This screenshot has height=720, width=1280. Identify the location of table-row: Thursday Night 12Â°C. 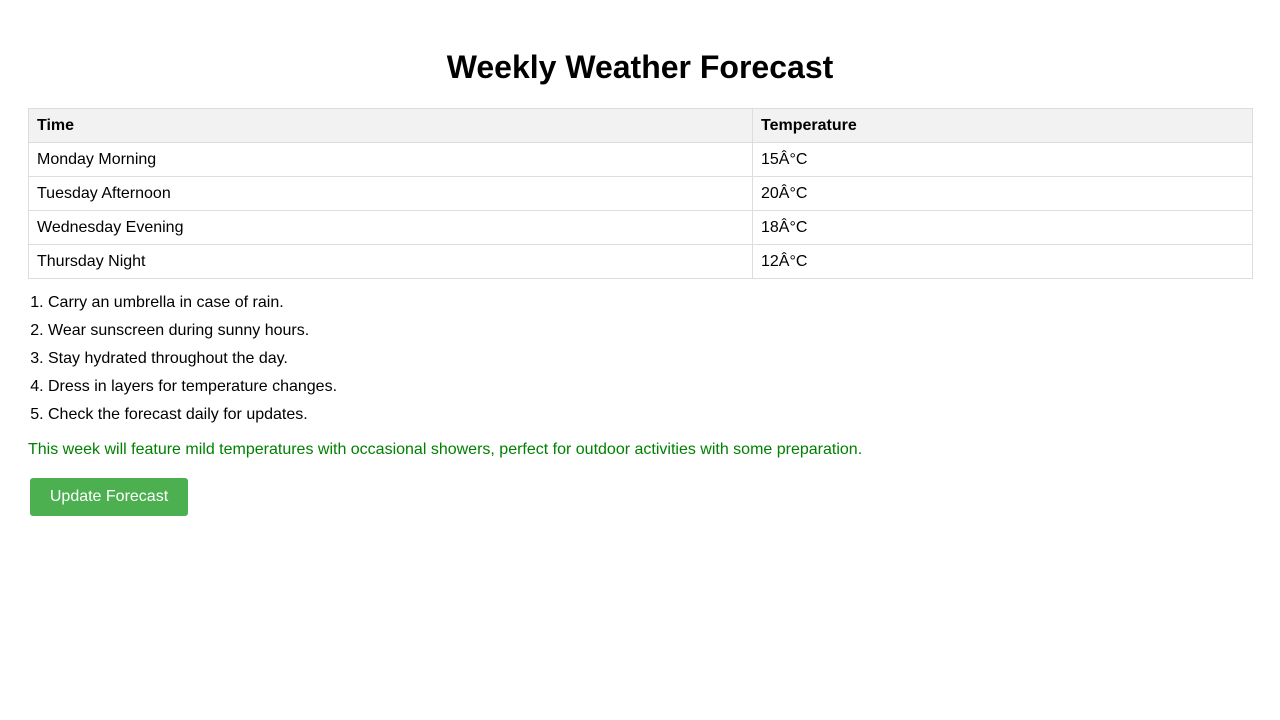
(640, 261).